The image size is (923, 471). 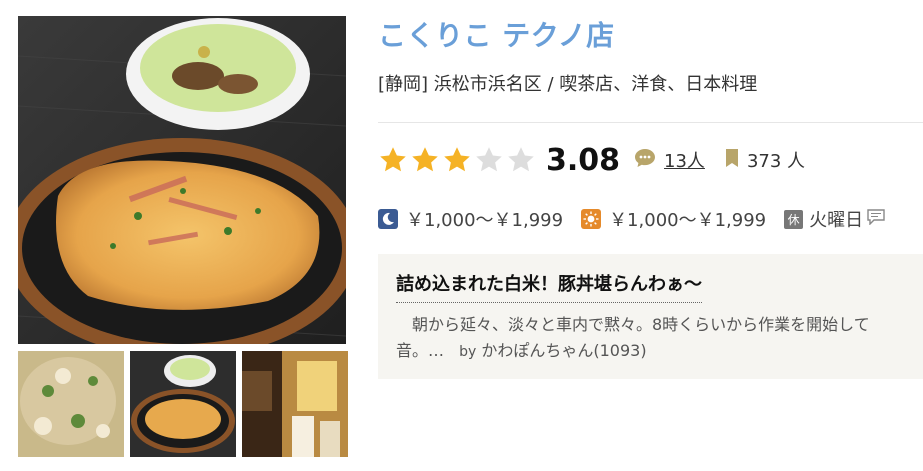 What do you see at coordinates (659, 351) in the screenshot?
I see `review-text-line: 音。… by かわぽんちゃん(1093)` at bounding box center [659, 351].